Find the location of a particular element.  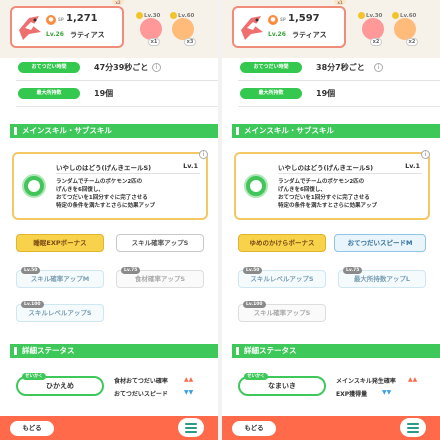

nature-effect-down: EXP獲得量 is located at coordinates (352, 394).